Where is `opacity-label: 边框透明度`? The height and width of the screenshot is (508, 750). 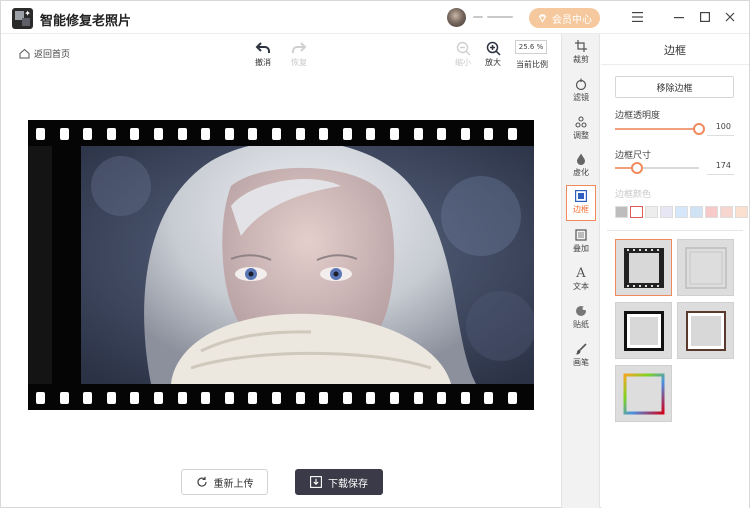 opacity-label: 边框透明度 is located at coordinates (638, 116).